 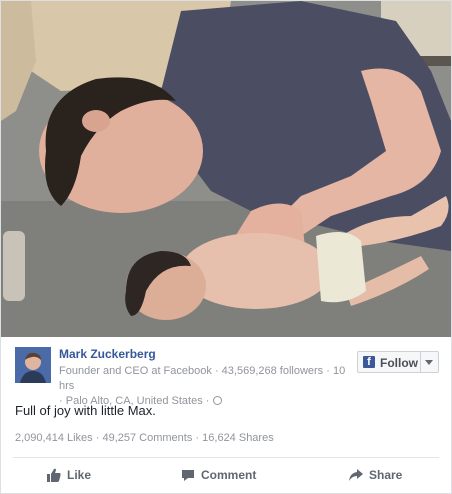 I want to click on shares-count: 16,624 Shares, so click(x=238, y=438).